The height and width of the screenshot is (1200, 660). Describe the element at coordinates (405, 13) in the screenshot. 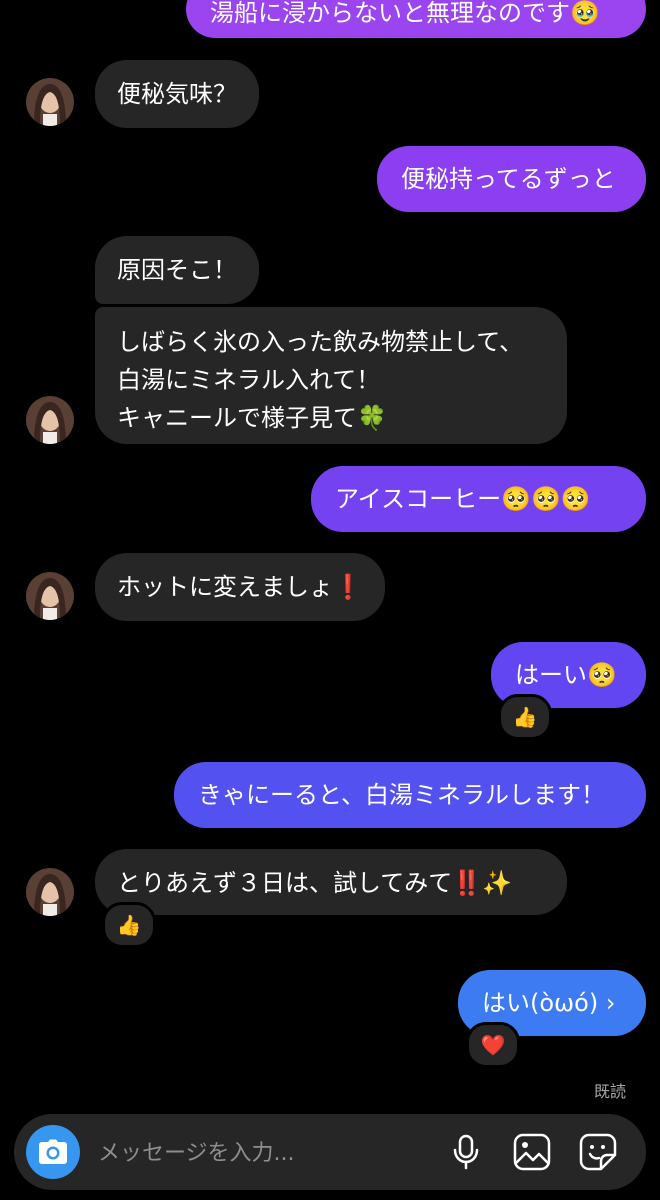

I see `message-text: 湯船に浸からないと無理なのです🥹` at that location.